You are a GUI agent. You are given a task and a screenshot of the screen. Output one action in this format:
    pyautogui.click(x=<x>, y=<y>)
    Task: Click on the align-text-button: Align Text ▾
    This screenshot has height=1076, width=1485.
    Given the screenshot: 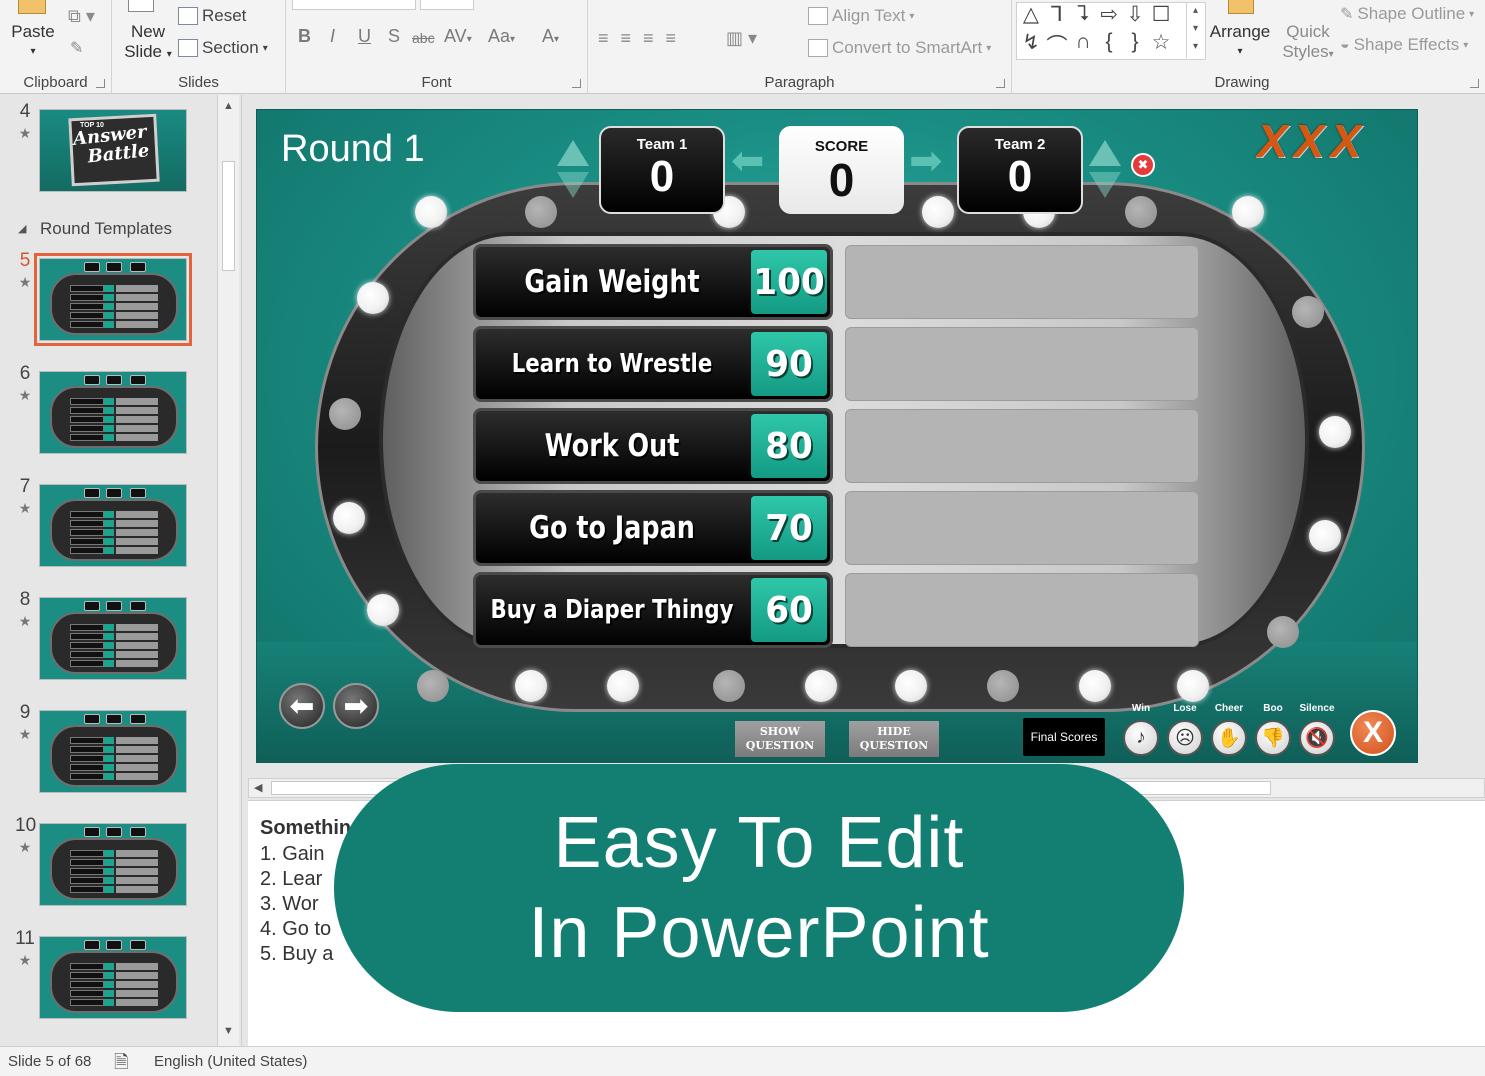 What is the action you would take?
    pyautogui.click(x=861, y=16)
    